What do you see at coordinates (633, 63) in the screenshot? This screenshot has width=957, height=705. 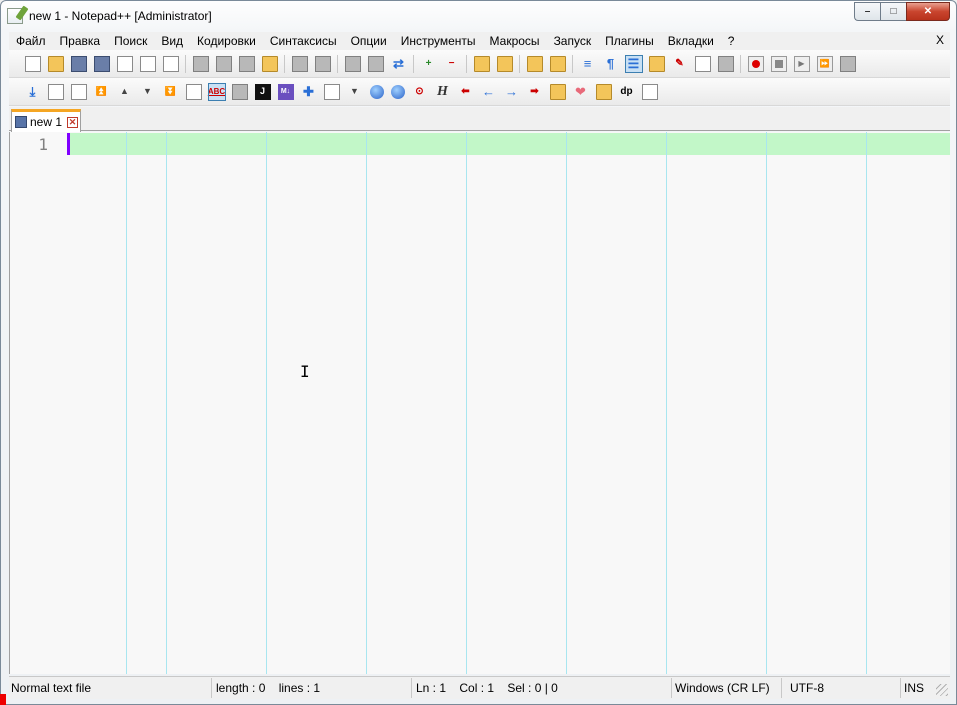 I see `indent-guides-toggle-icon: ☰` at bounding box center [633, 63].